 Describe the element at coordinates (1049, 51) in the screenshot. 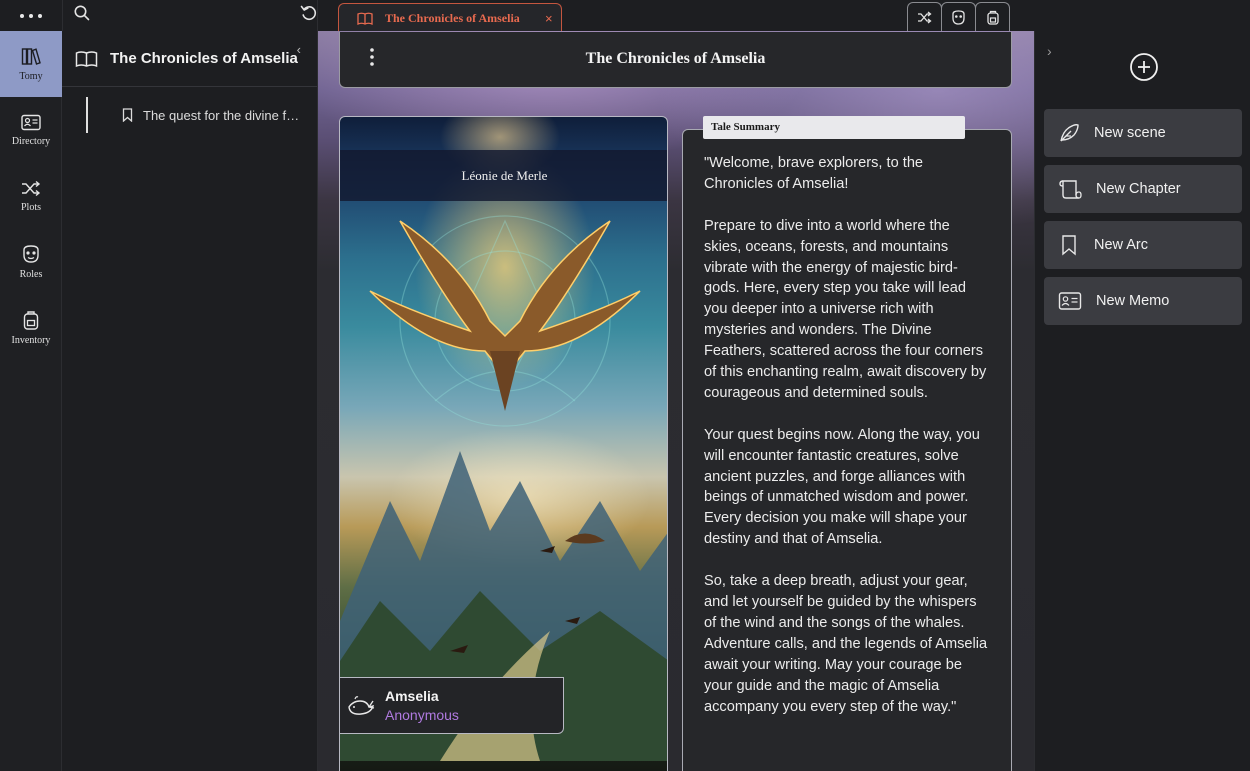

I see `expand-chevron-icon: ›` at that location.